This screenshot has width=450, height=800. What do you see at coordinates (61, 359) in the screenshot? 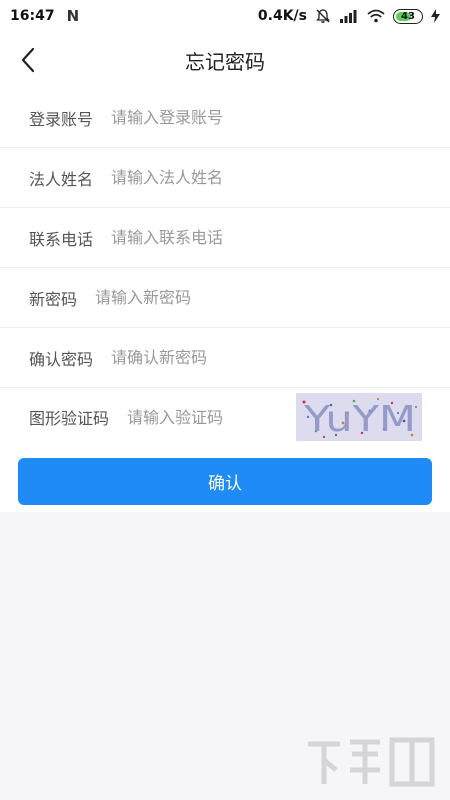
I see `confirm-password-label: 确认密码` at bounding box center [61, 359].